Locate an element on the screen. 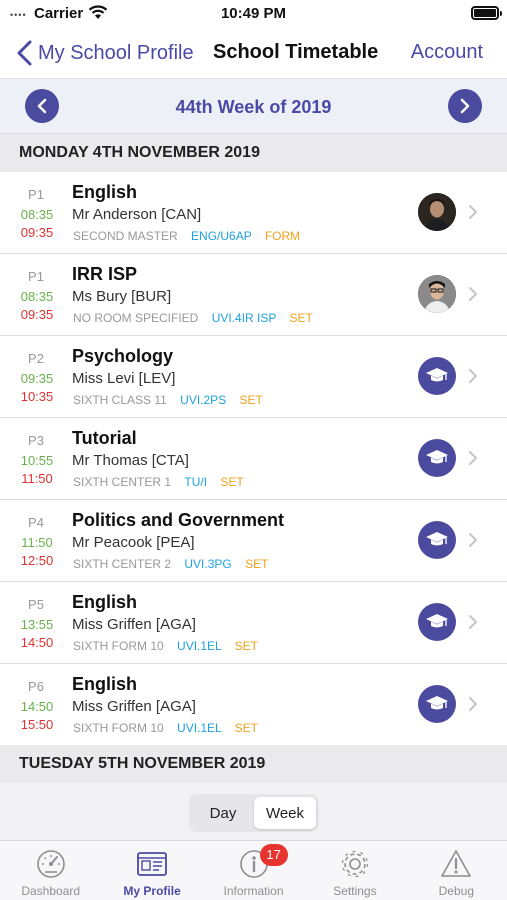 This screenshot has width=507, height=900. start-time: 08:35 is located at coordinates (37, 214).